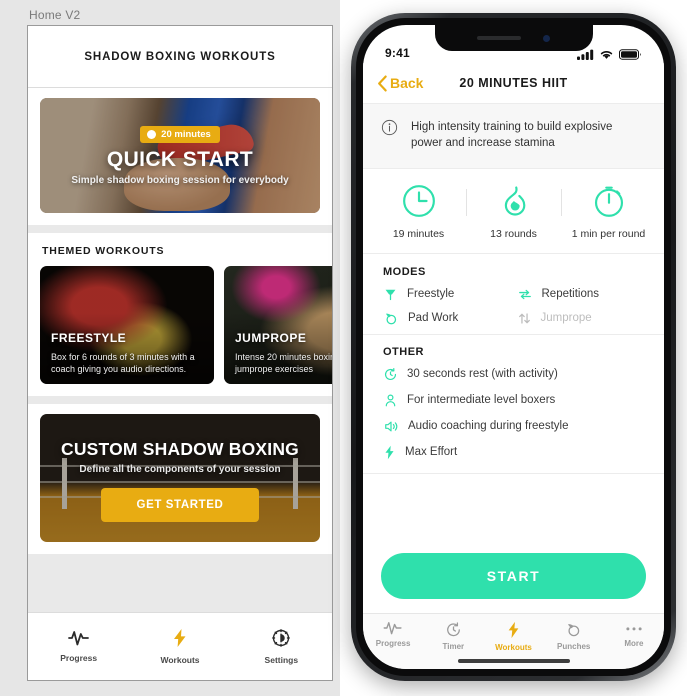 The image size is (687, 696). Describe the element at coordinates (180, 504) in the screenshot. I see `get-started-button: GET STARTED` at that location.